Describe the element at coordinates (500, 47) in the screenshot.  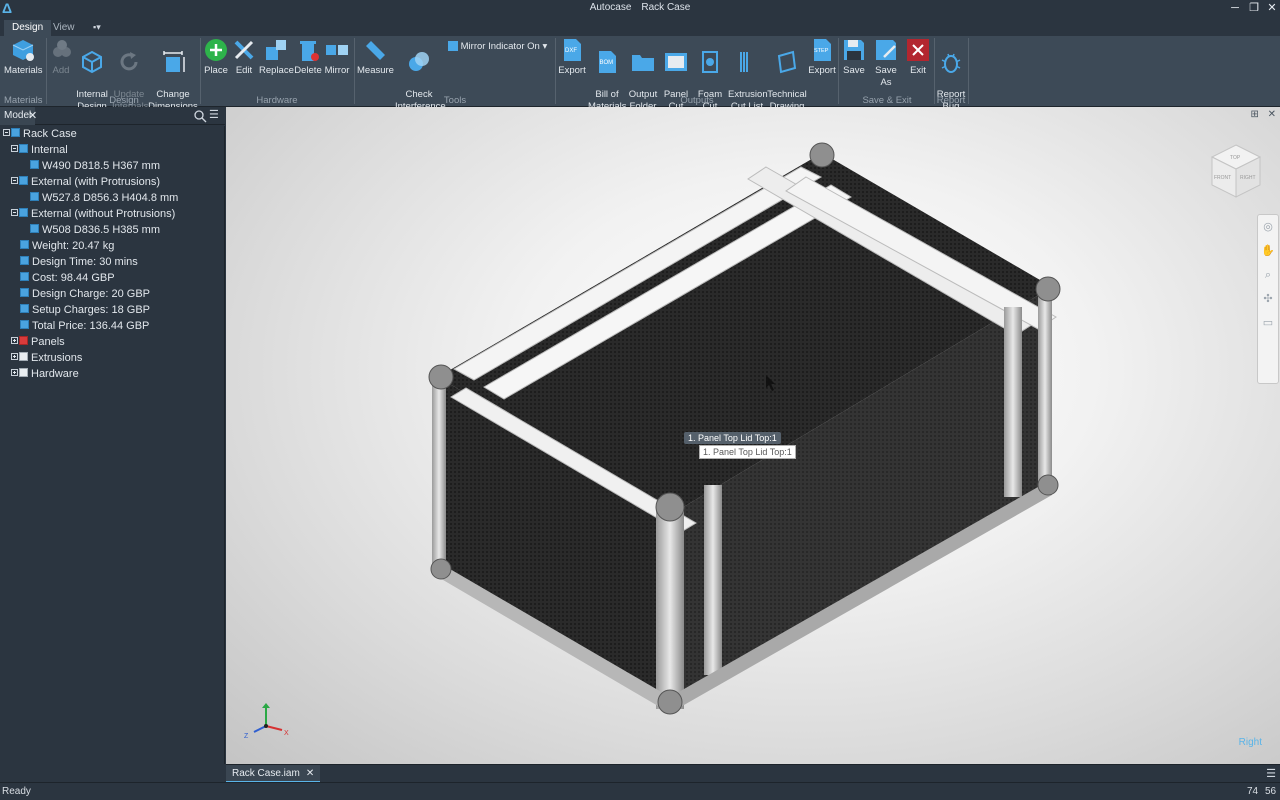
I see `mirror-indicator-dropdown: Mirror Indicator On ▾` at that location.